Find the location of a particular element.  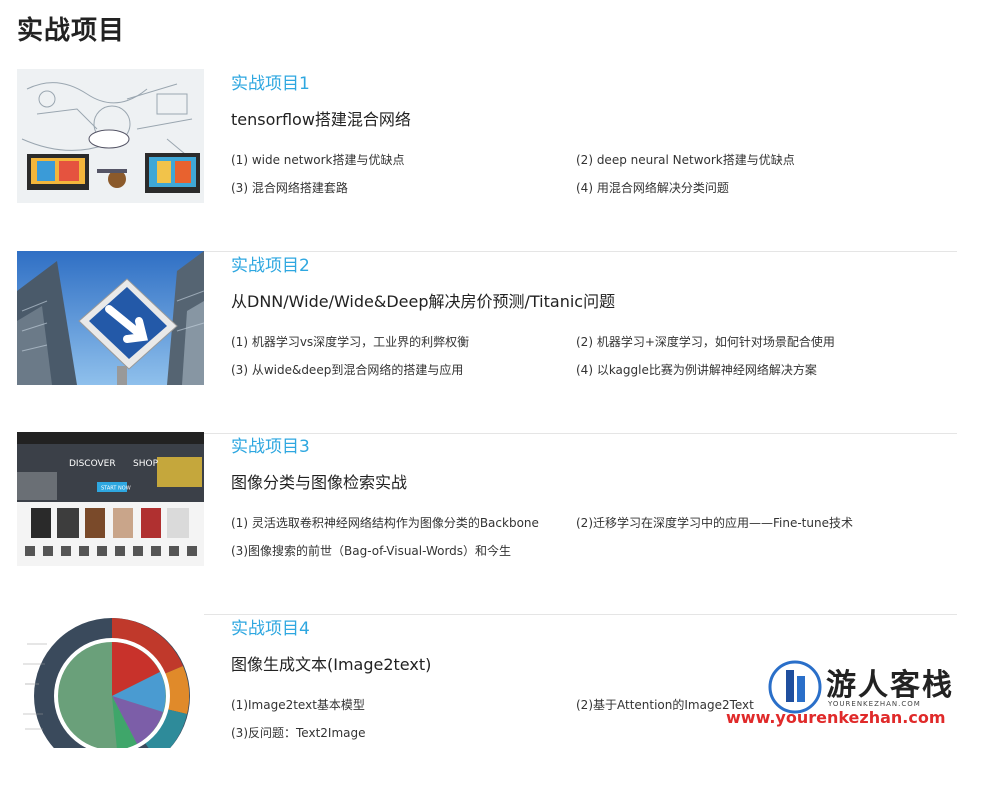

thumb-discover-text: DISCOVER is located at coordinates (92, 464).